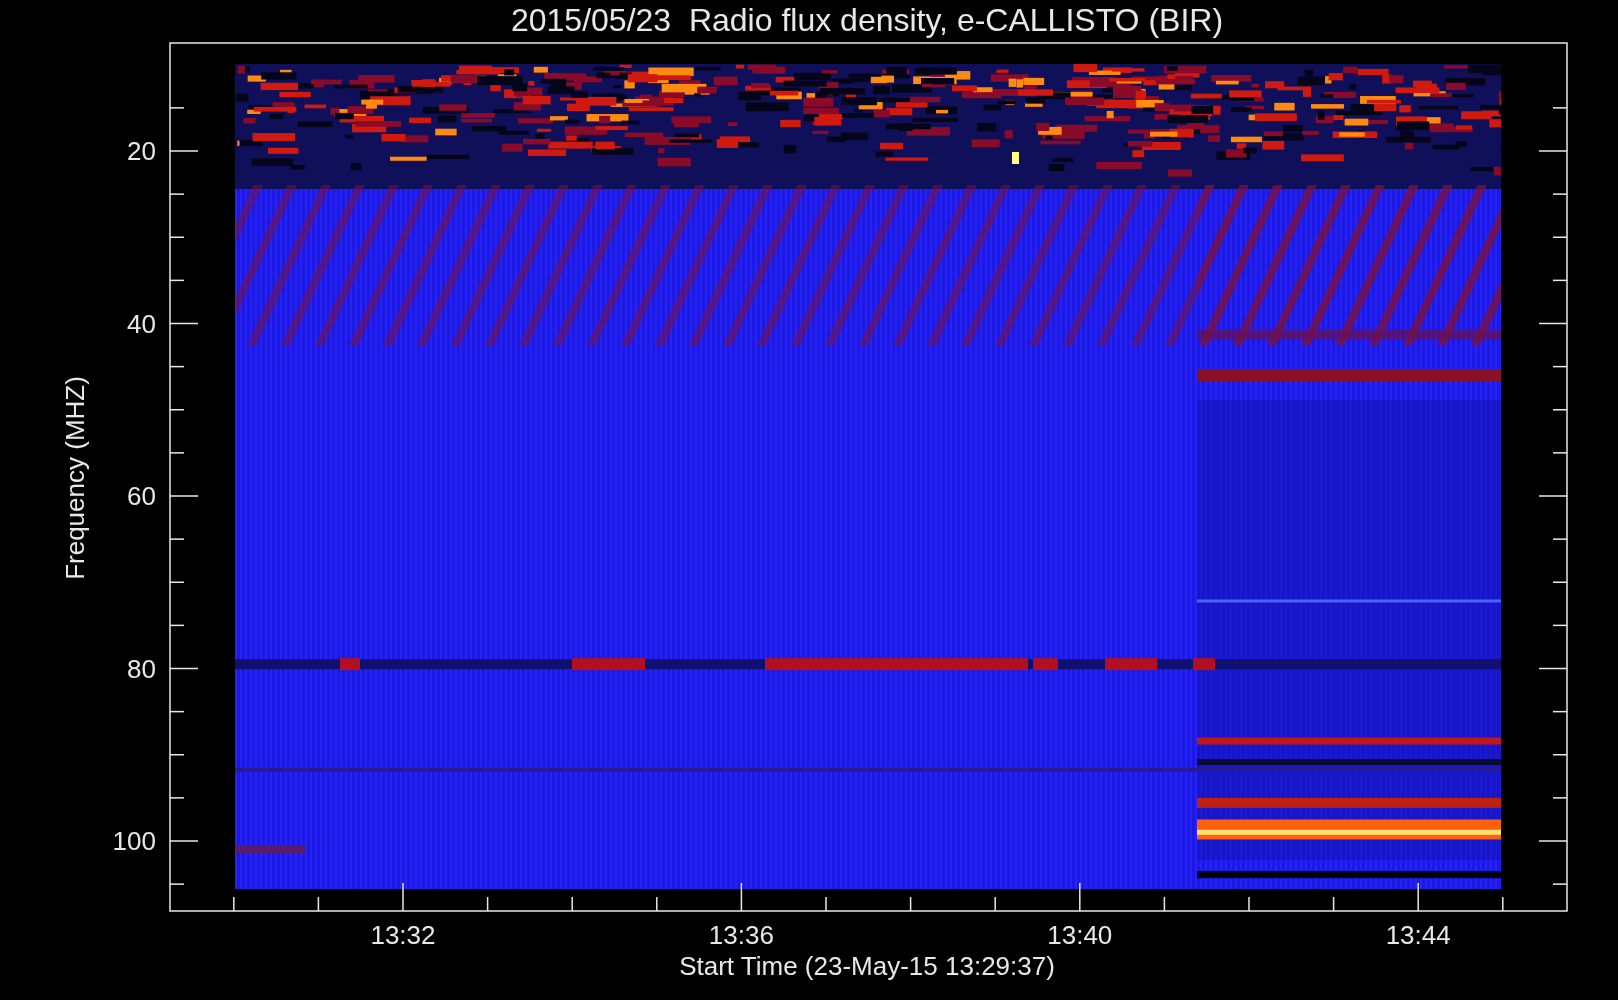  Describe the element at coordinates (75, 478) in the screenshot. I see `y-axis-label: Frequency (MHZ)` at that location.